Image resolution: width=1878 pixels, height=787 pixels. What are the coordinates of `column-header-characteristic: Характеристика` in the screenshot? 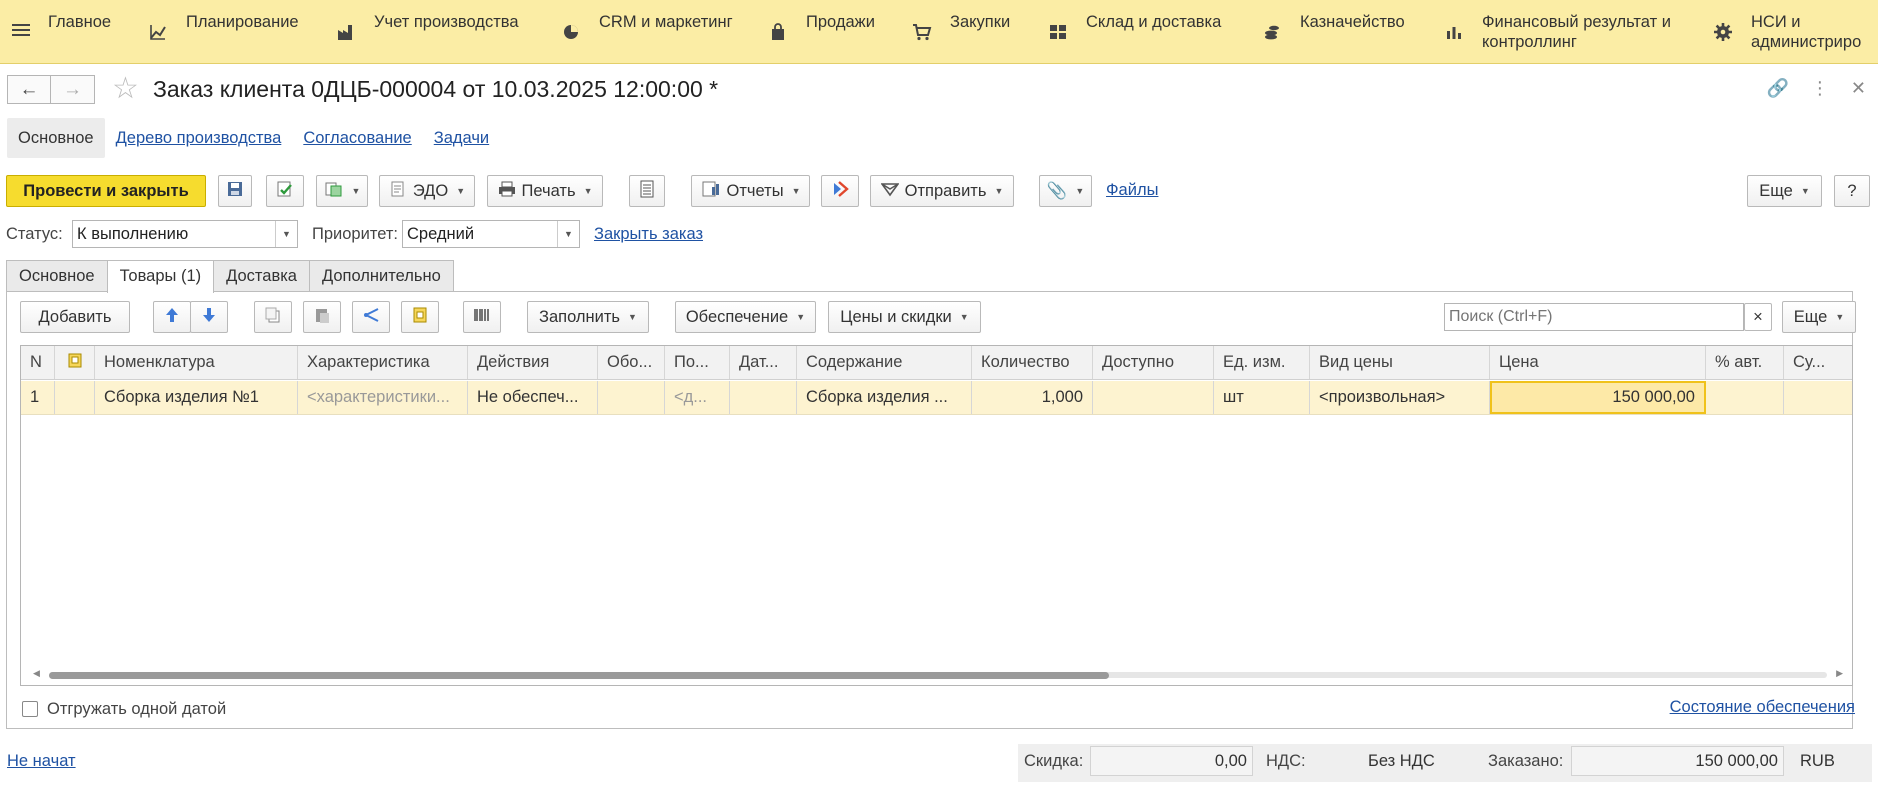 It's located at (383, 362).